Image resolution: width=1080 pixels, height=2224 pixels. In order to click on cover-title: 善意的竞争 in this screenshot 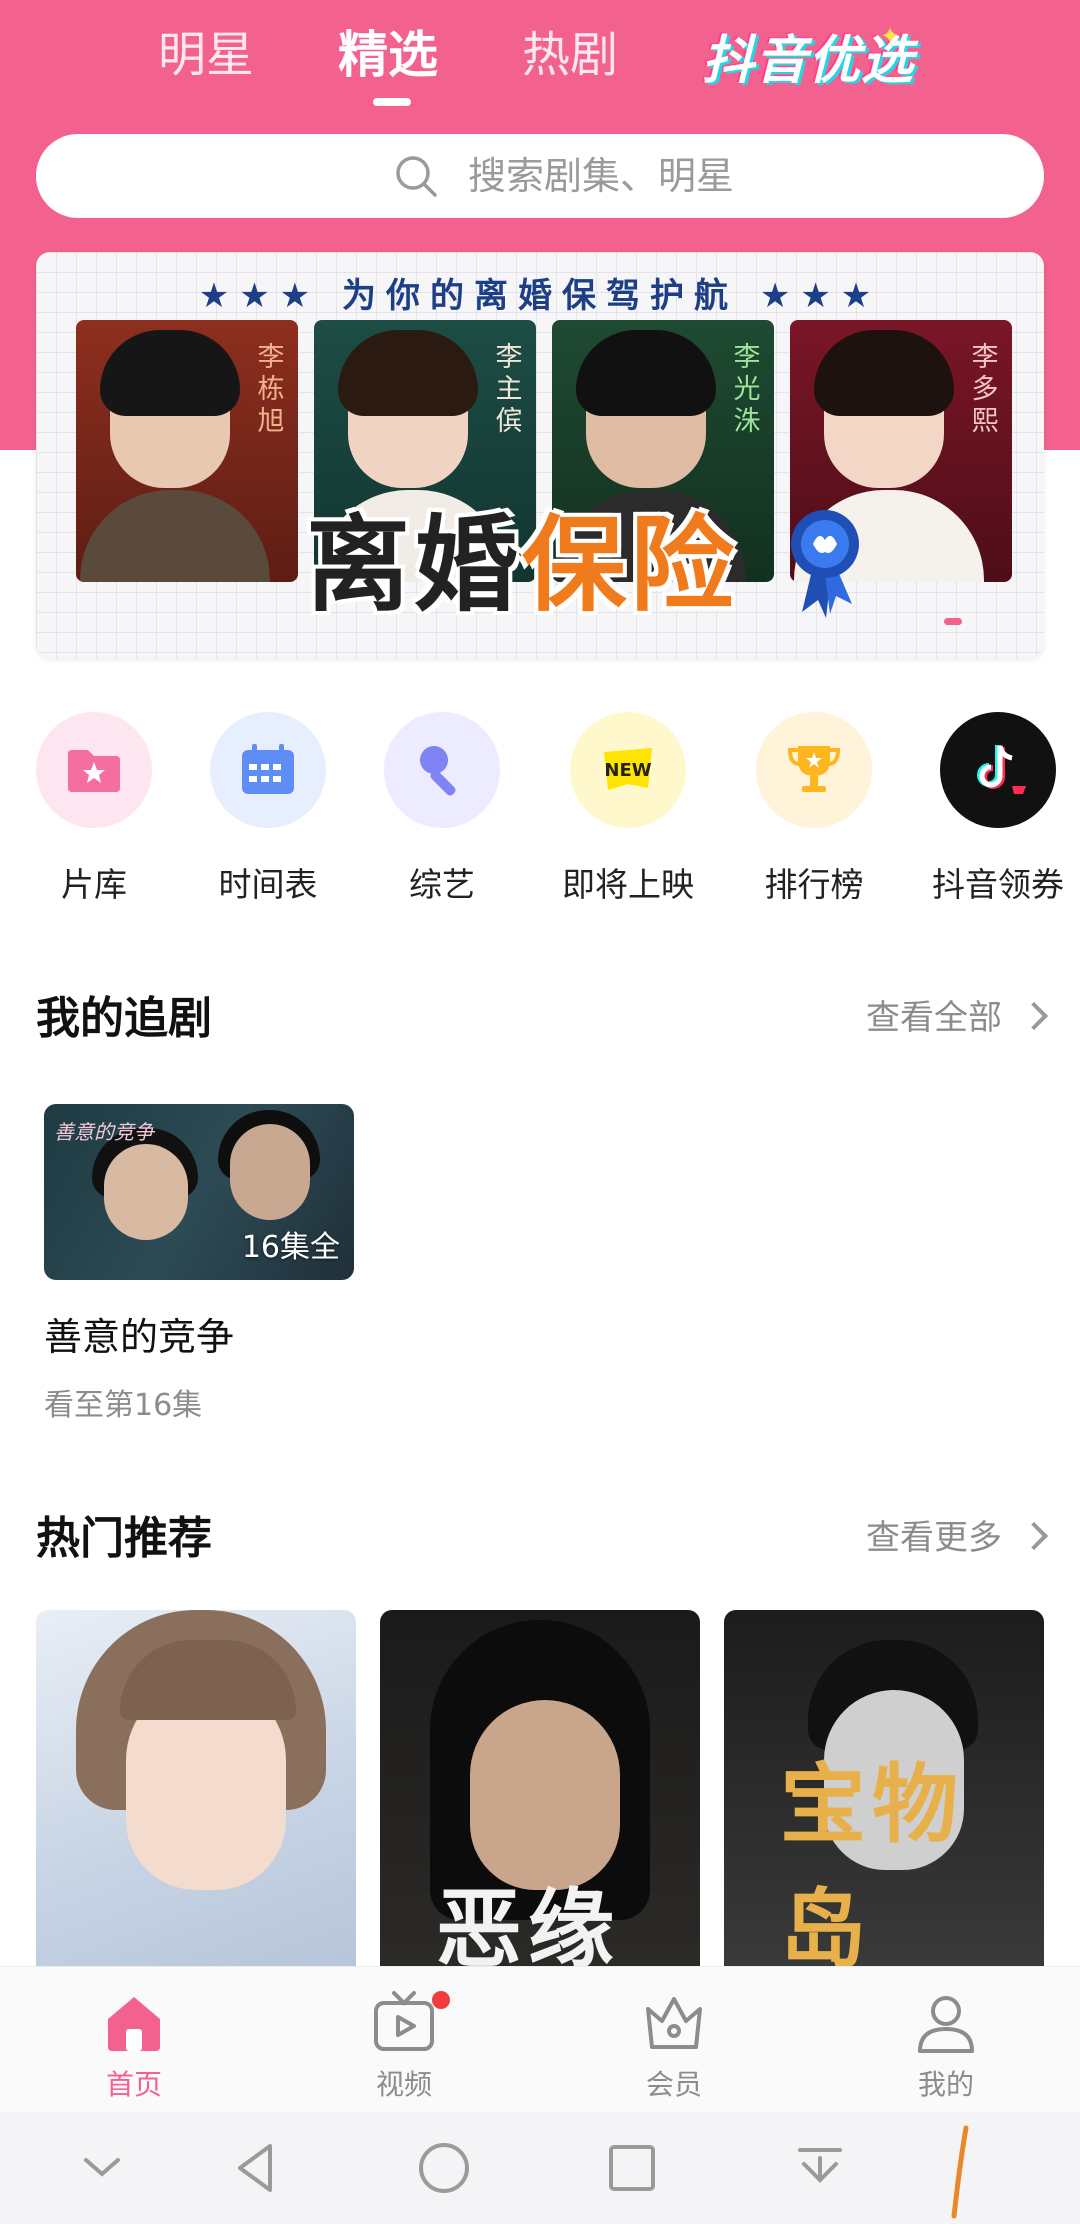, I will do `click(104, 1132)`.